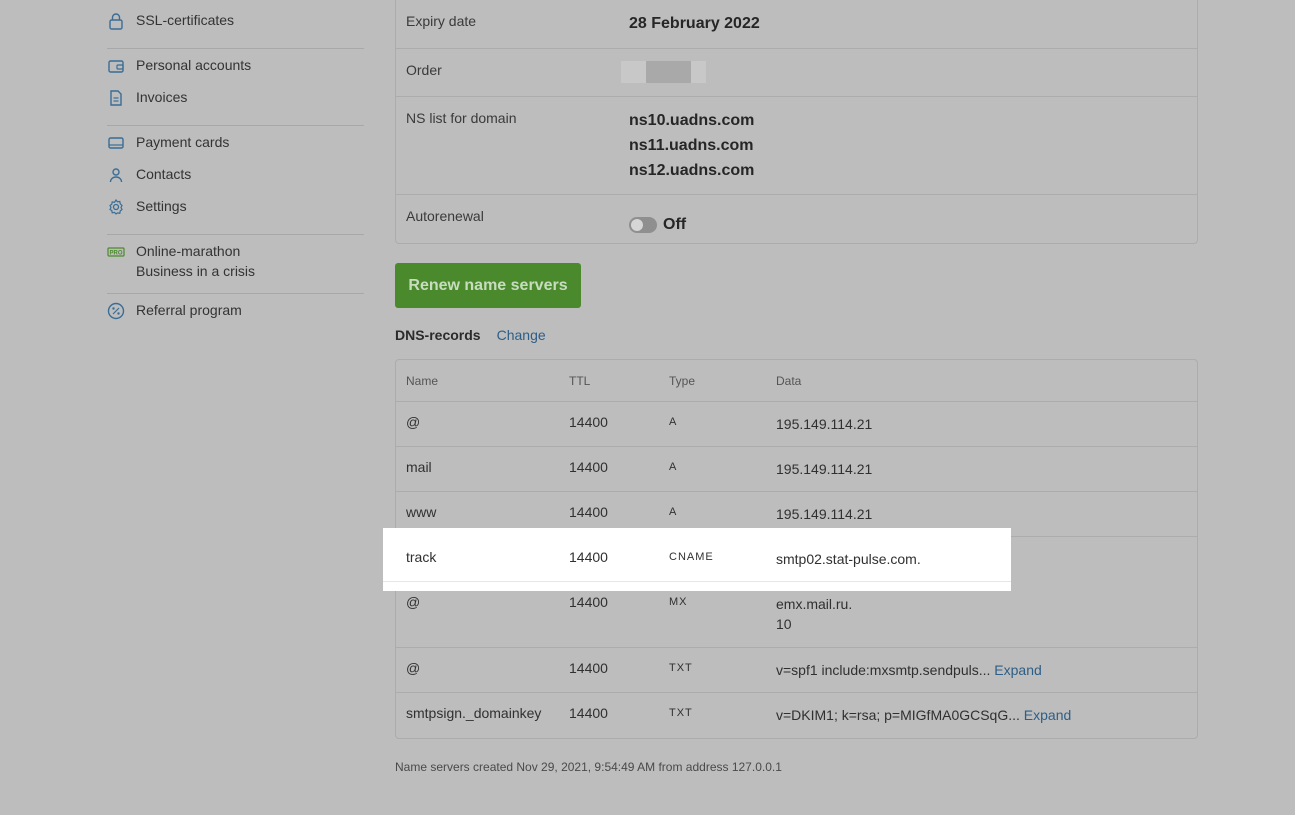  What do you see at coordinates (814, 604) in the screenshot?
I see `record-data-line: emx.mail.ru.` at bounding box center [814, 604].